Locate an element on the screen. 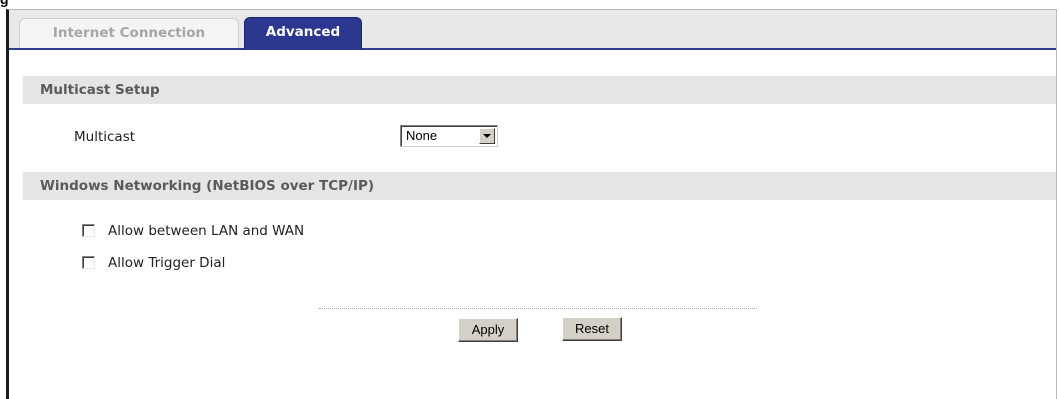 The height and width of the screenshot is (399, 1060). windows-networking-title: Windows Networking (NetBIOS over TCP/IP) is located at coordinates (207, 186).